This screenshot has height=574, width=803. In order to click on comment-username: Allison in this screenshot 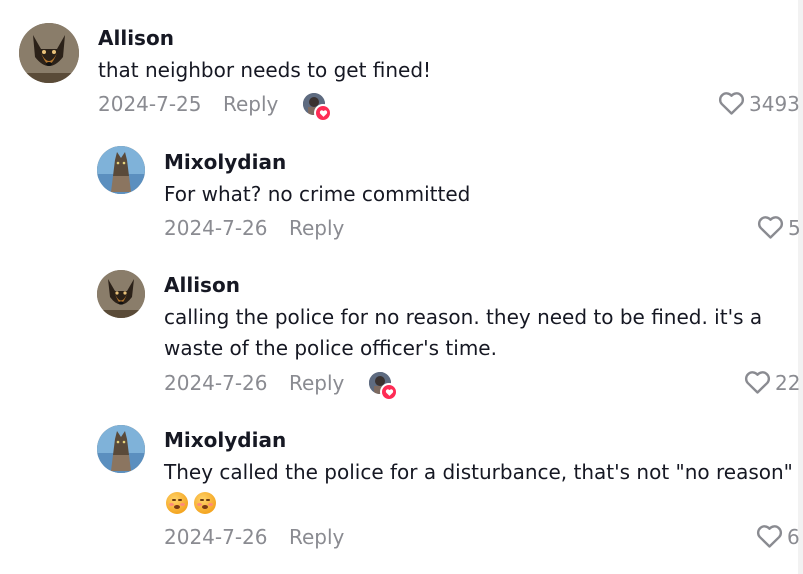, I will do `click(136, 38)`.